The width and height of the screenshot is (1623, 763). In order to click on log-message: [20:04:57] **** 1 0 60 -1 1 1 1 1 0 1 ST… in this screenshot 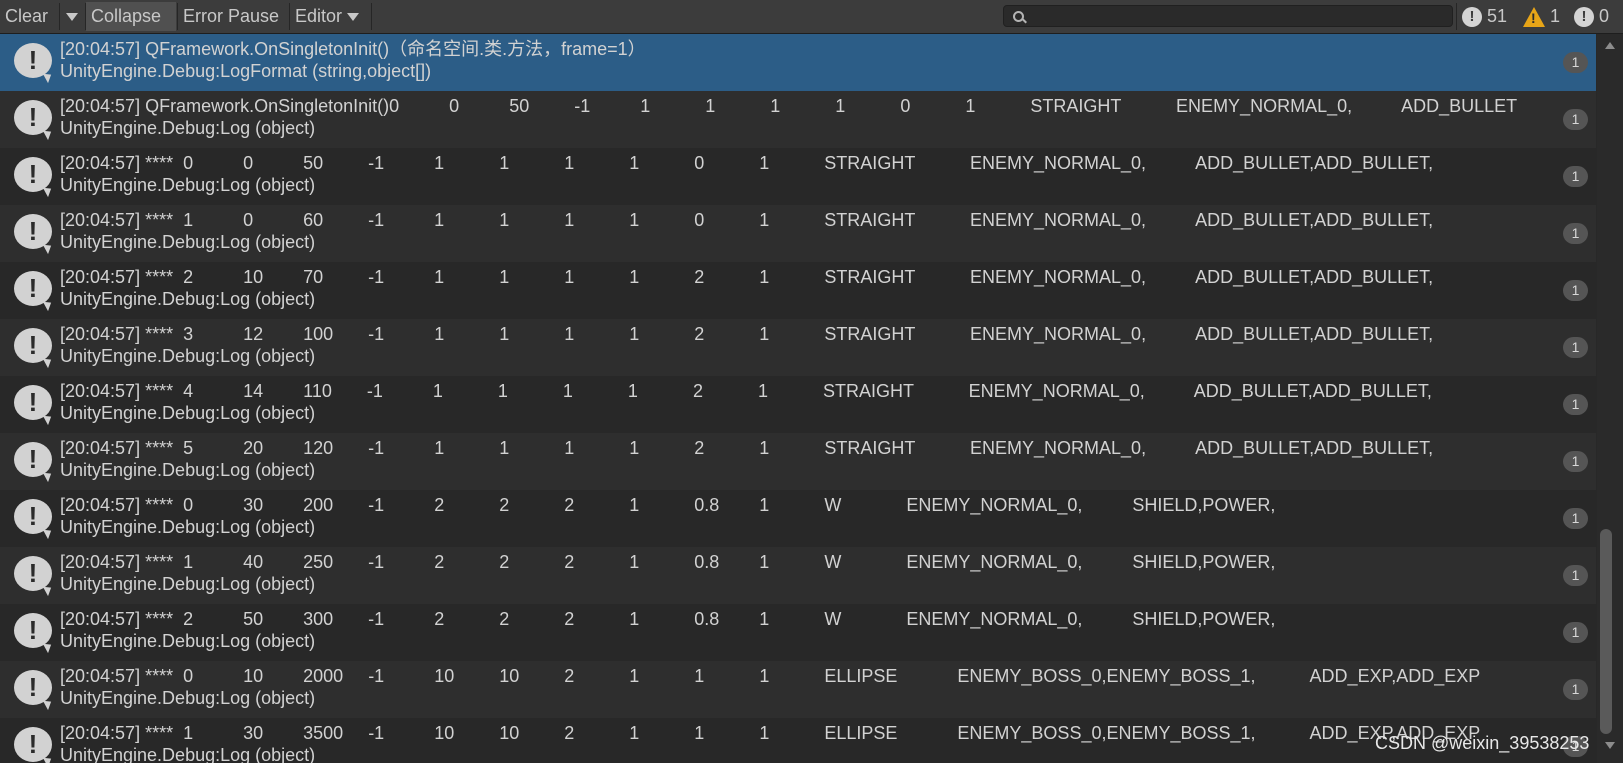, I will do `click(747, 220)`.